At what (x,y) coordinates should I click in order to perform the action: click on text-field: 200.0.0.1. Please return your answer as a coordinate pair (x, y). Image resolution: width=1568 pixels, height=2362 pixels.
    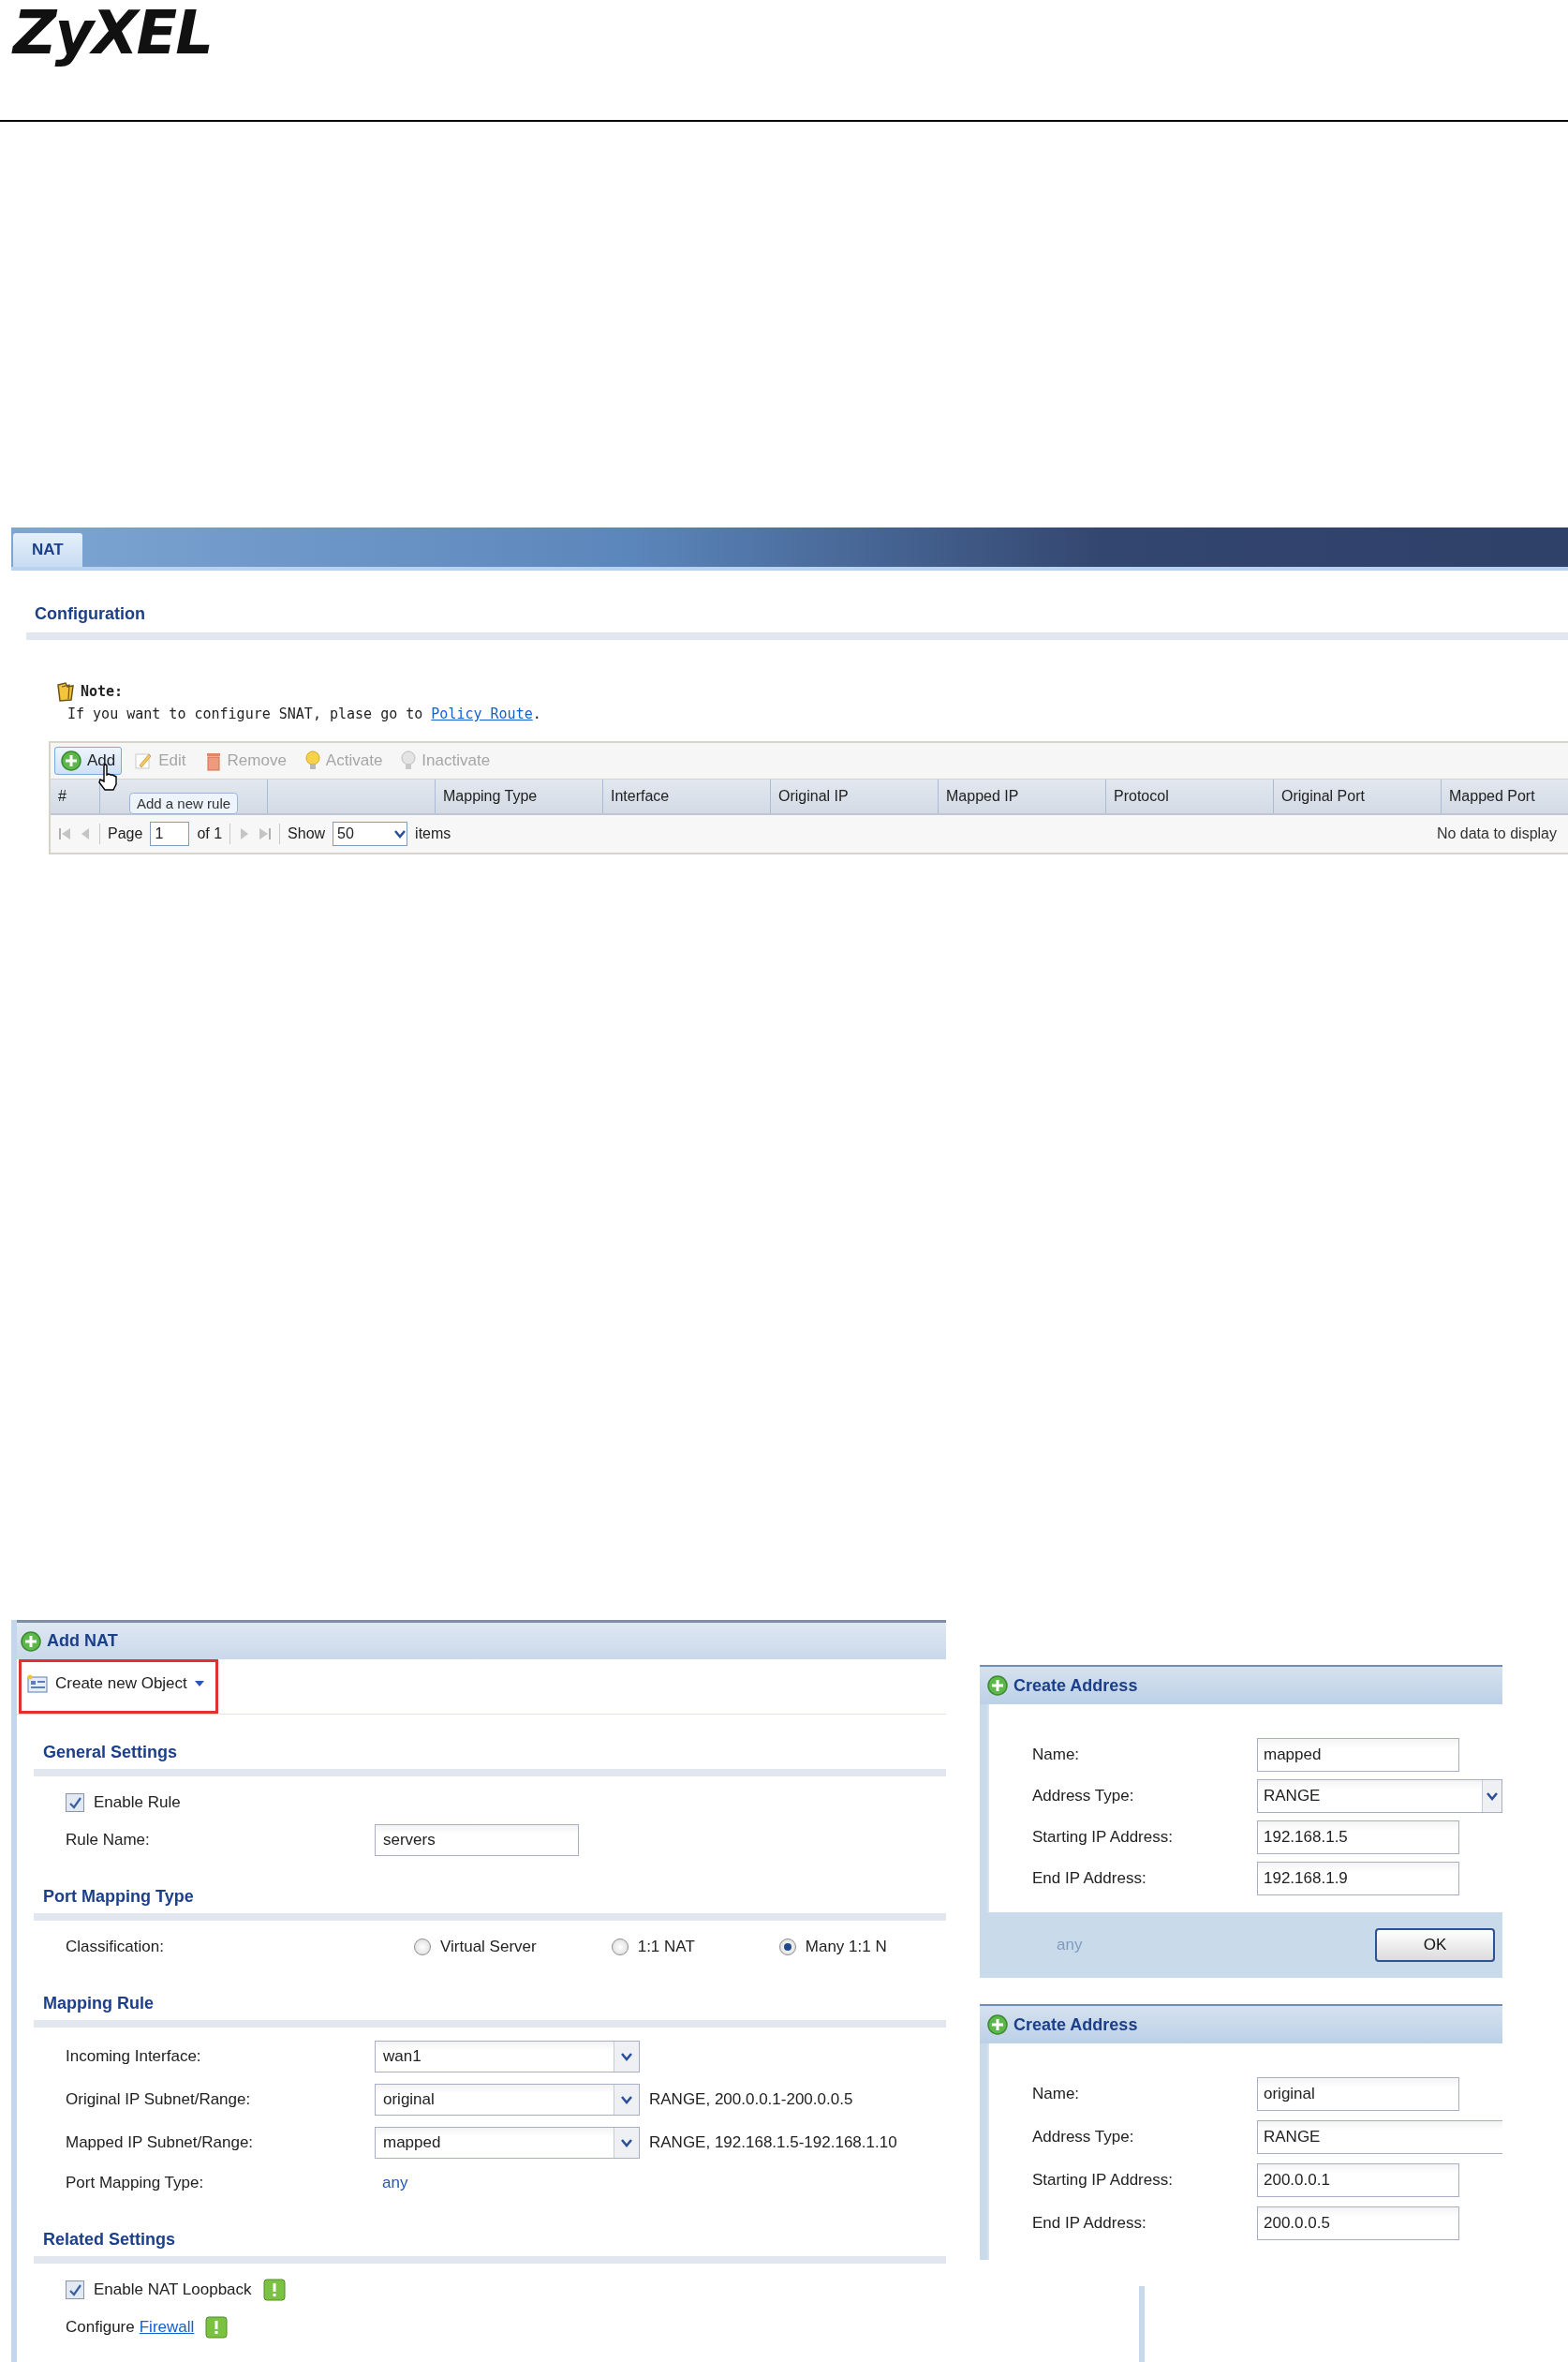
    Looking at the image, I should click on (1358, 2180).